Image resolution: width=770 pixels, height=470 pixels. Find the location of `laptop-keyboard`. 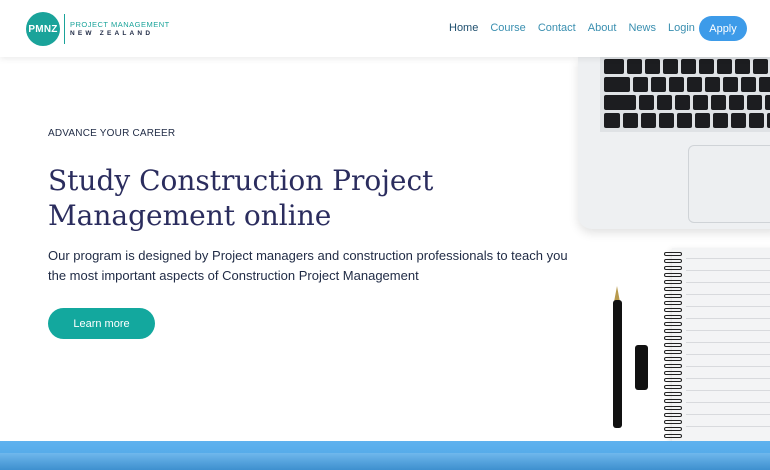

laptop-keyboard is located at coordinates (685, 94).